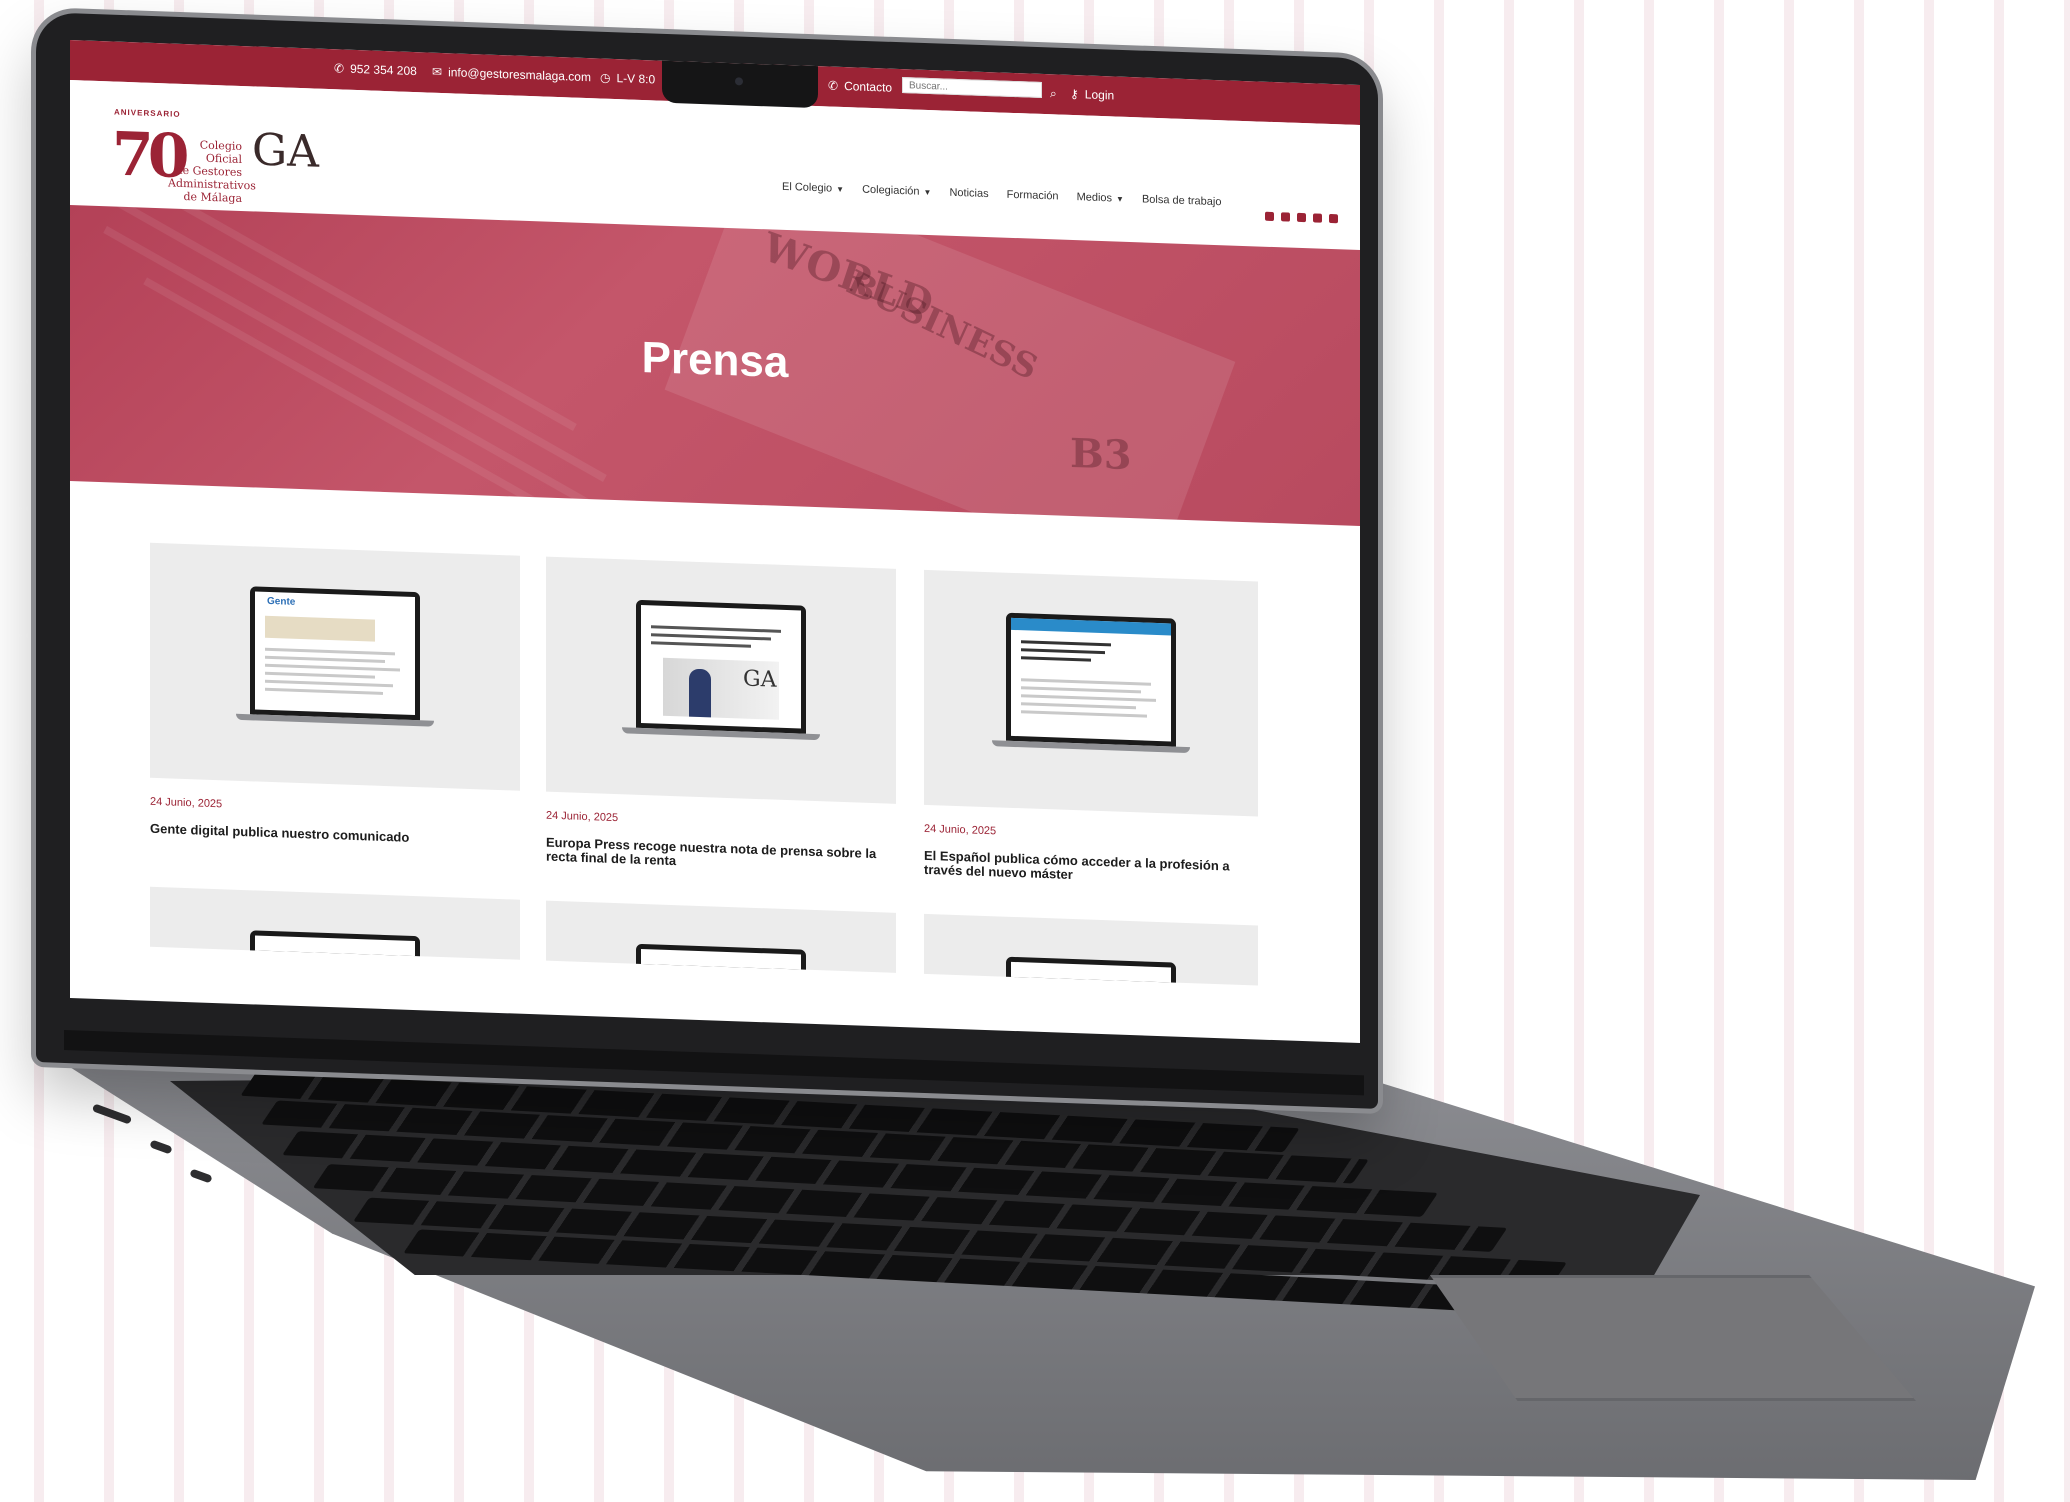  I want to click on card-title: Gente digital publica nuestro comunicado, so click(335, 835).